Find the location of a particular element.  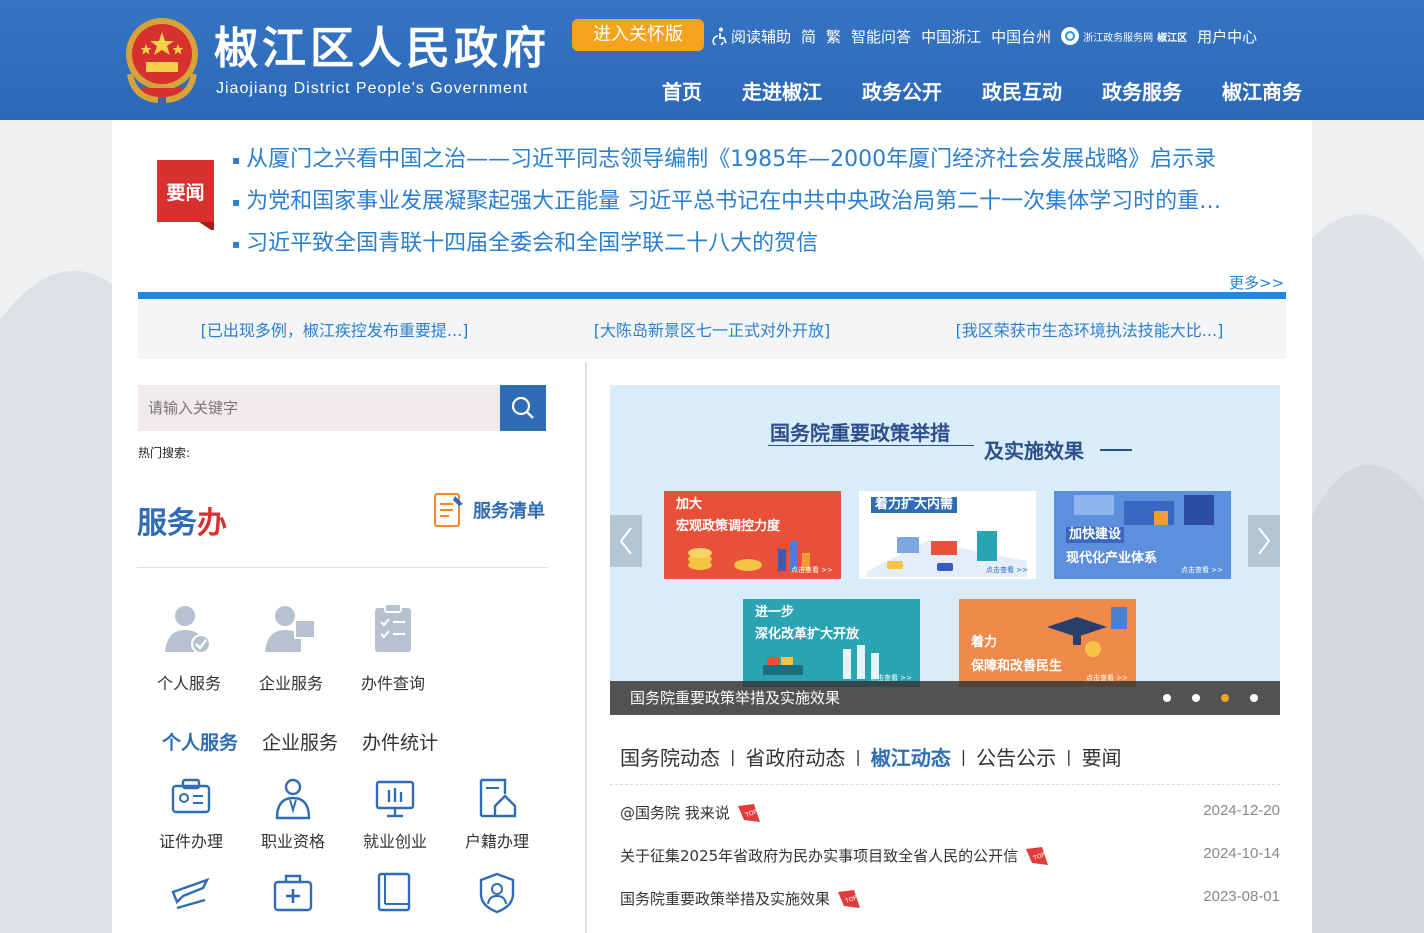

house-document-icon is located at coordinates (498, 798).